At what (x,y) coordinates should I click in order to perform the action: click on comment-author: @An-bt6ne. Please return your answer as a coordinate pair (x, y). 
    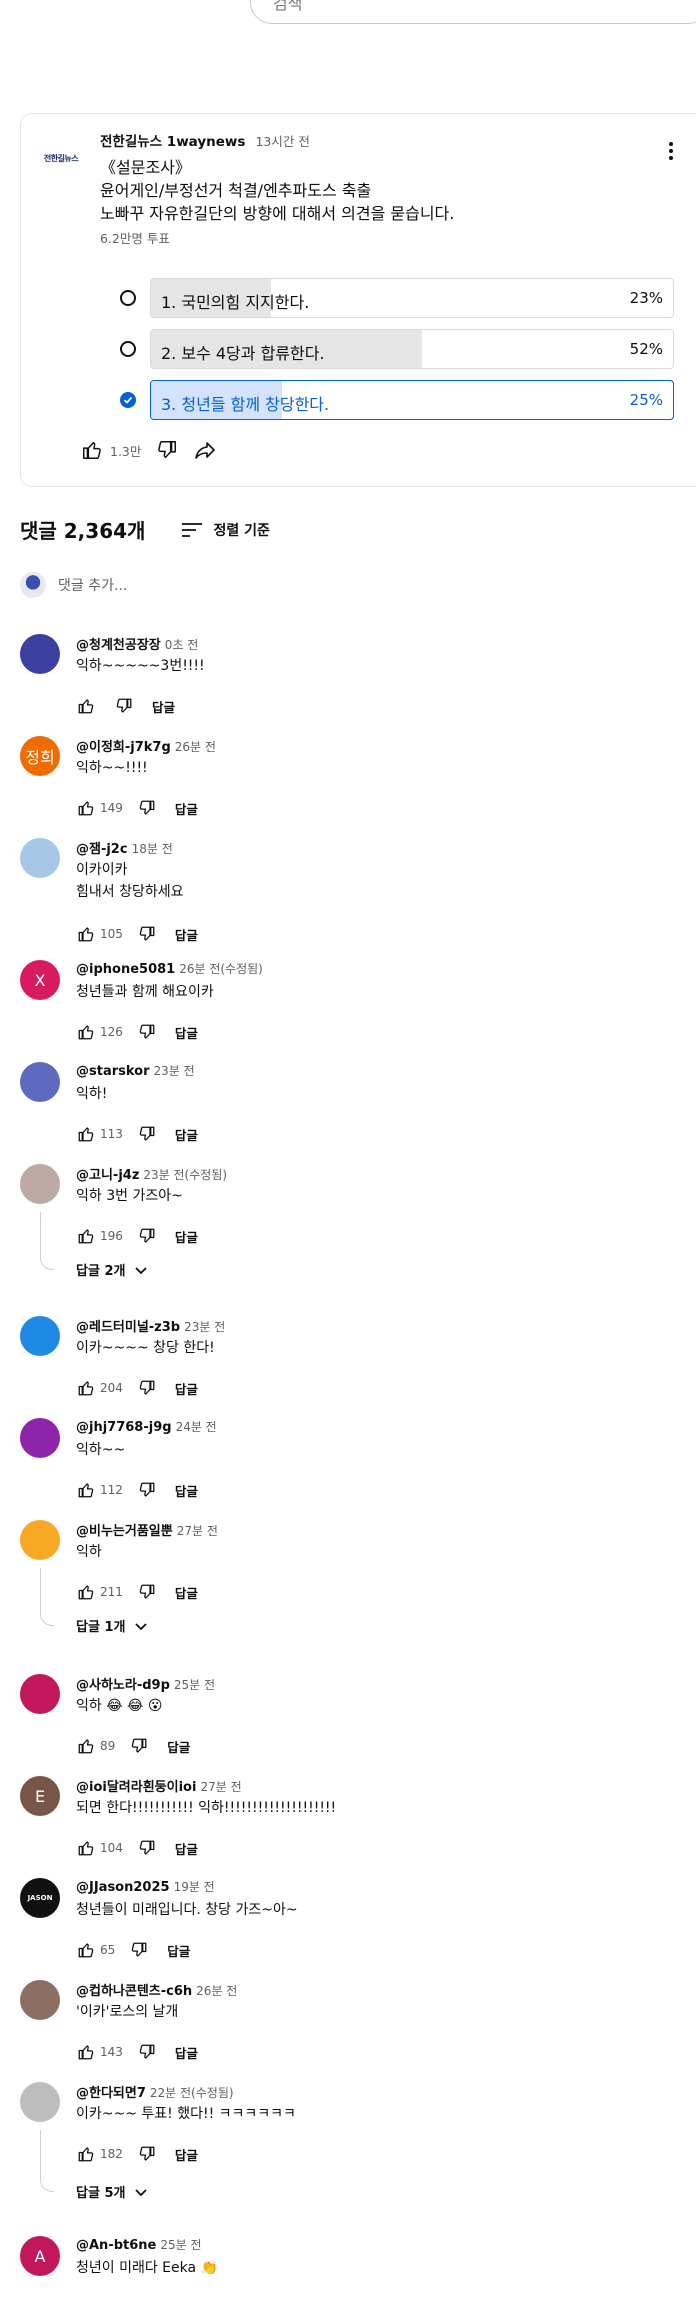
    Looking at the image, I should click on (116, 2245).